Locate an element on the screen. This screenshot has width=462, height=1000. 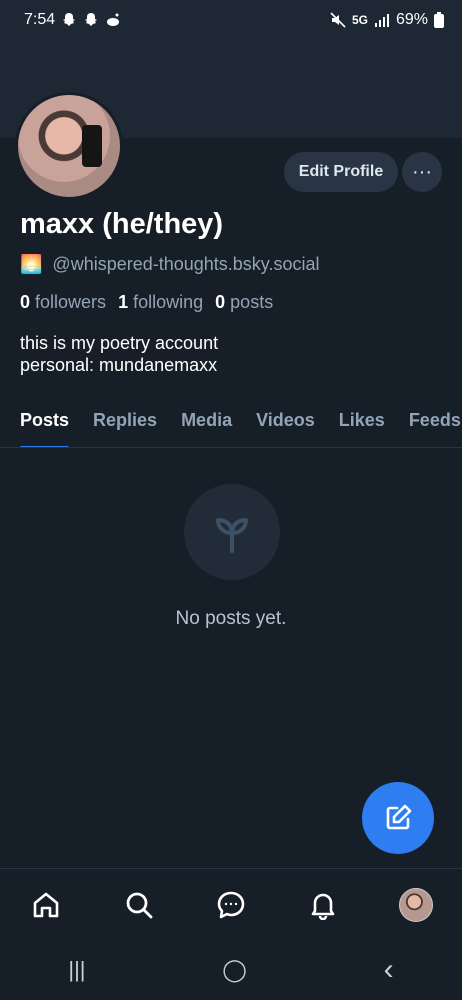
sprout-icon is located at coordinates (232, 535).